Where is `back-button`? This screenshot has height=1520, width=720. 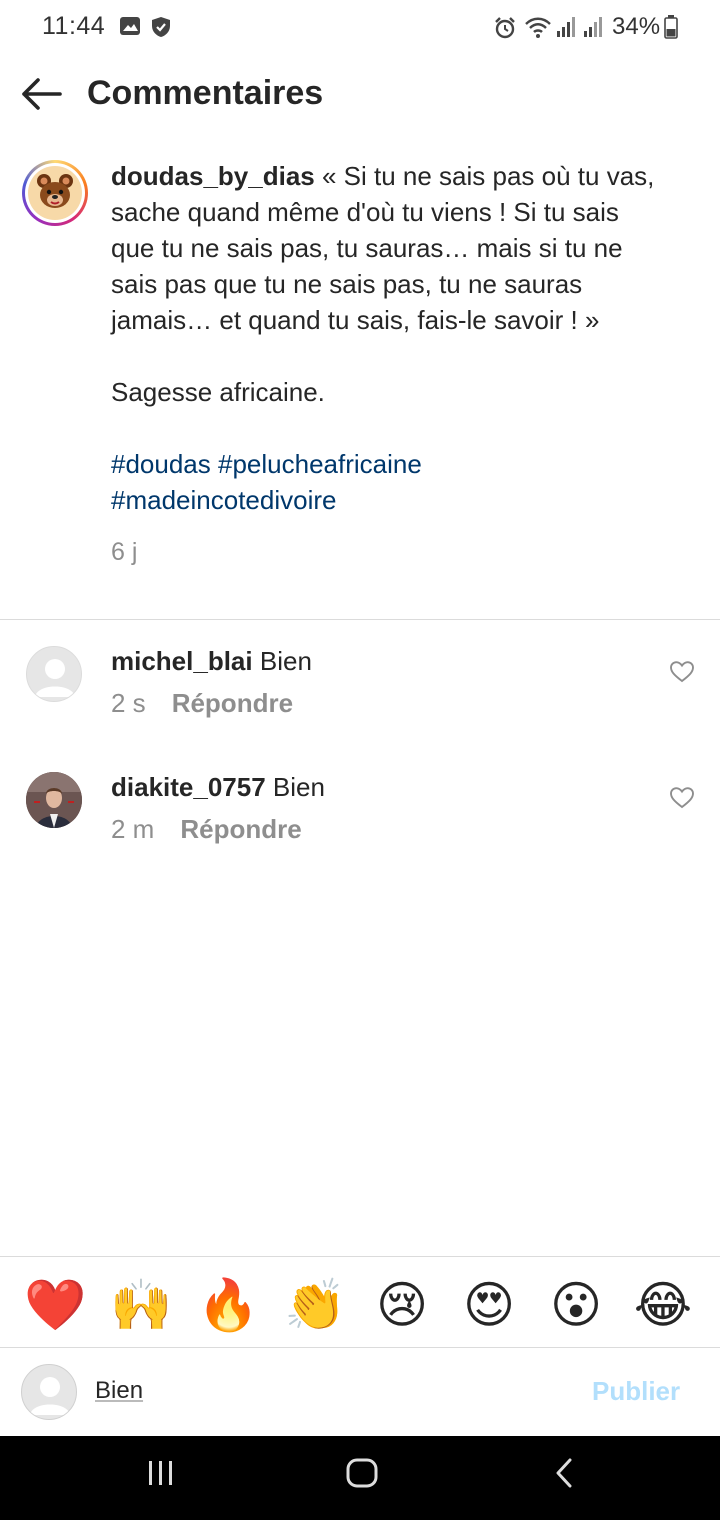
back-button is located at coordinates (42, 96).